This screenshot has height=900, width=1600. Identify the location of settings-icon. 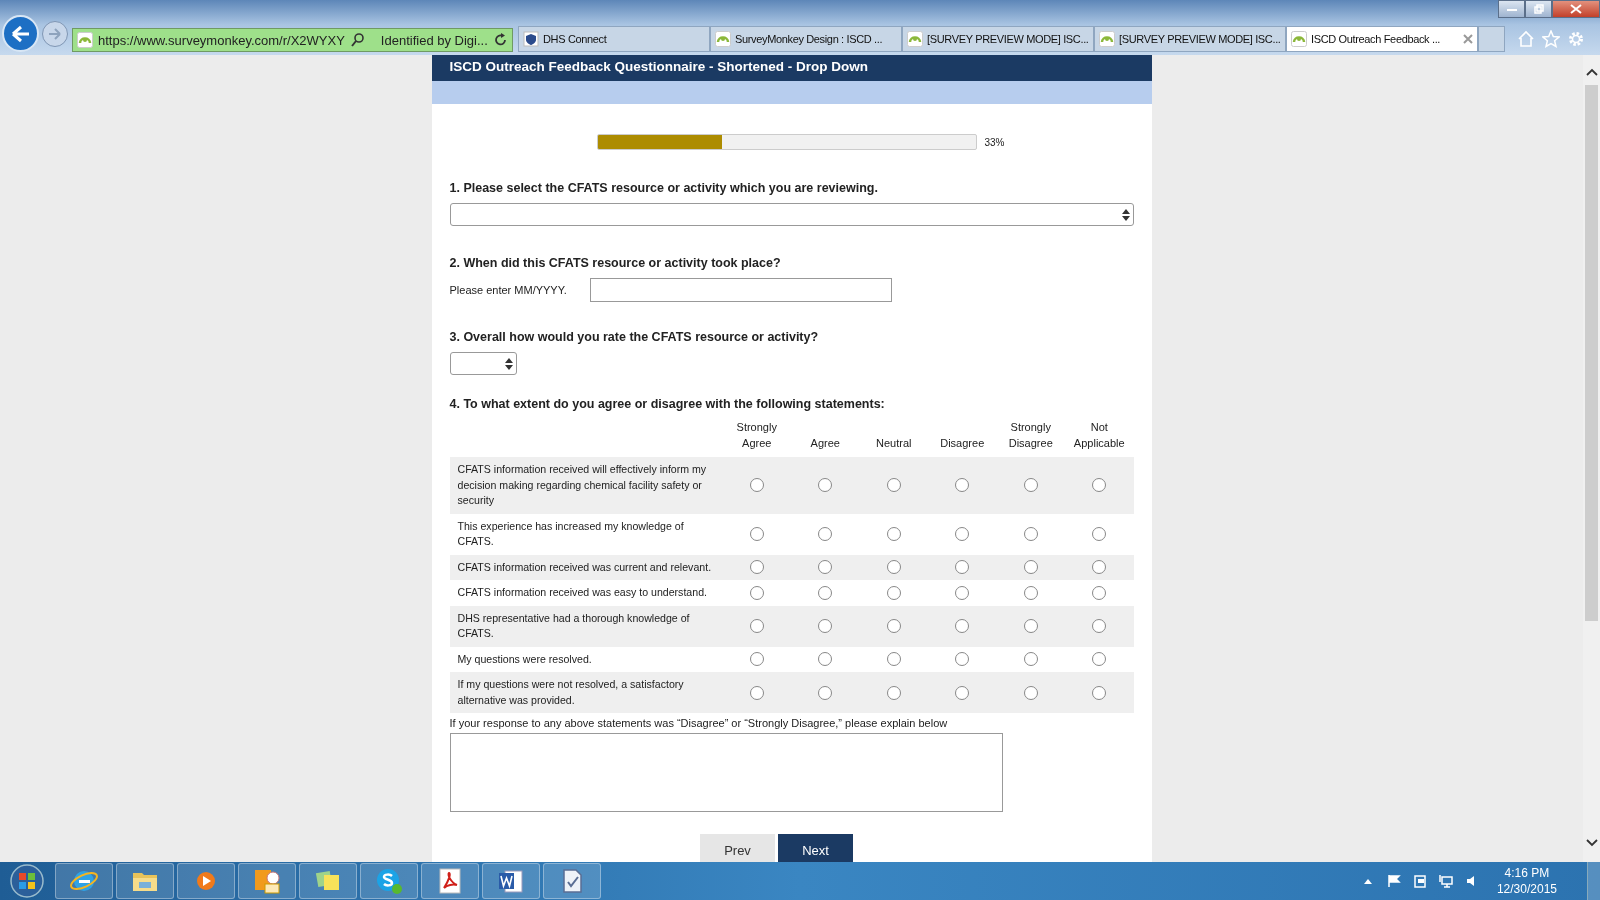
(1576, 39).